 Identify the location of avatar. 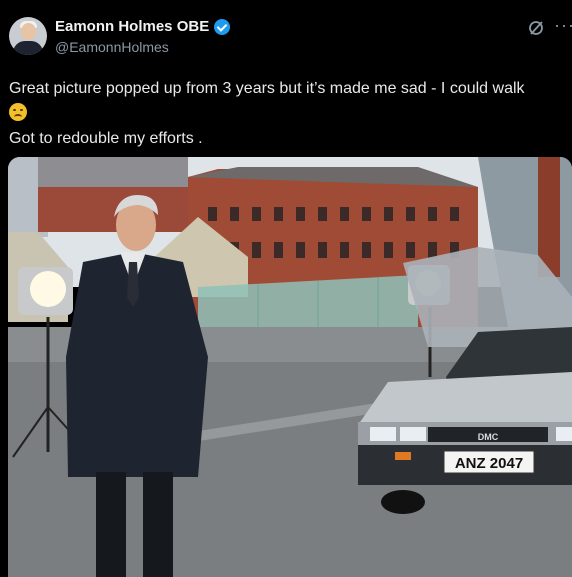
(28, 36).